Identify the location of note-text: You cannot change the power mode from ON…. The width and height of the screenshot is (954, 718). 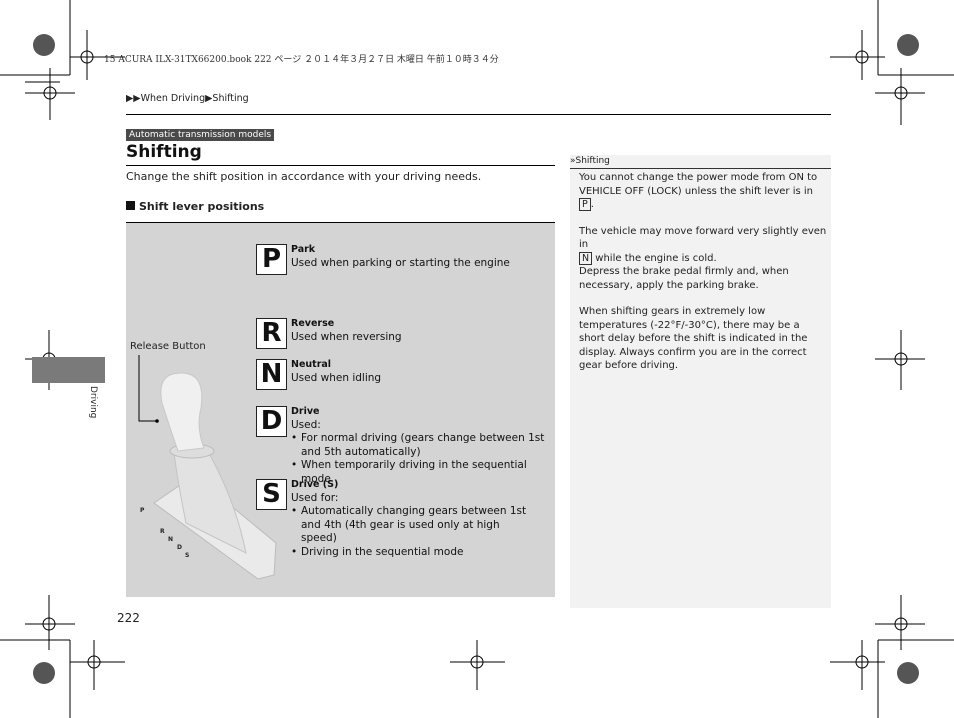
(698, 184).